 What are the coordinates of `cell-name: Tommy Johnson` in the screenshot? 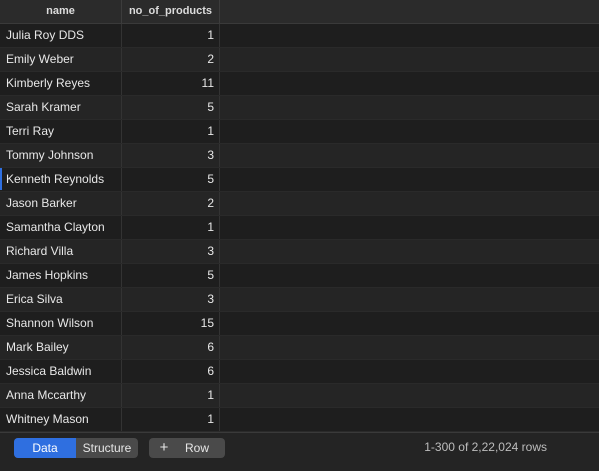 It's located at (61, 155).